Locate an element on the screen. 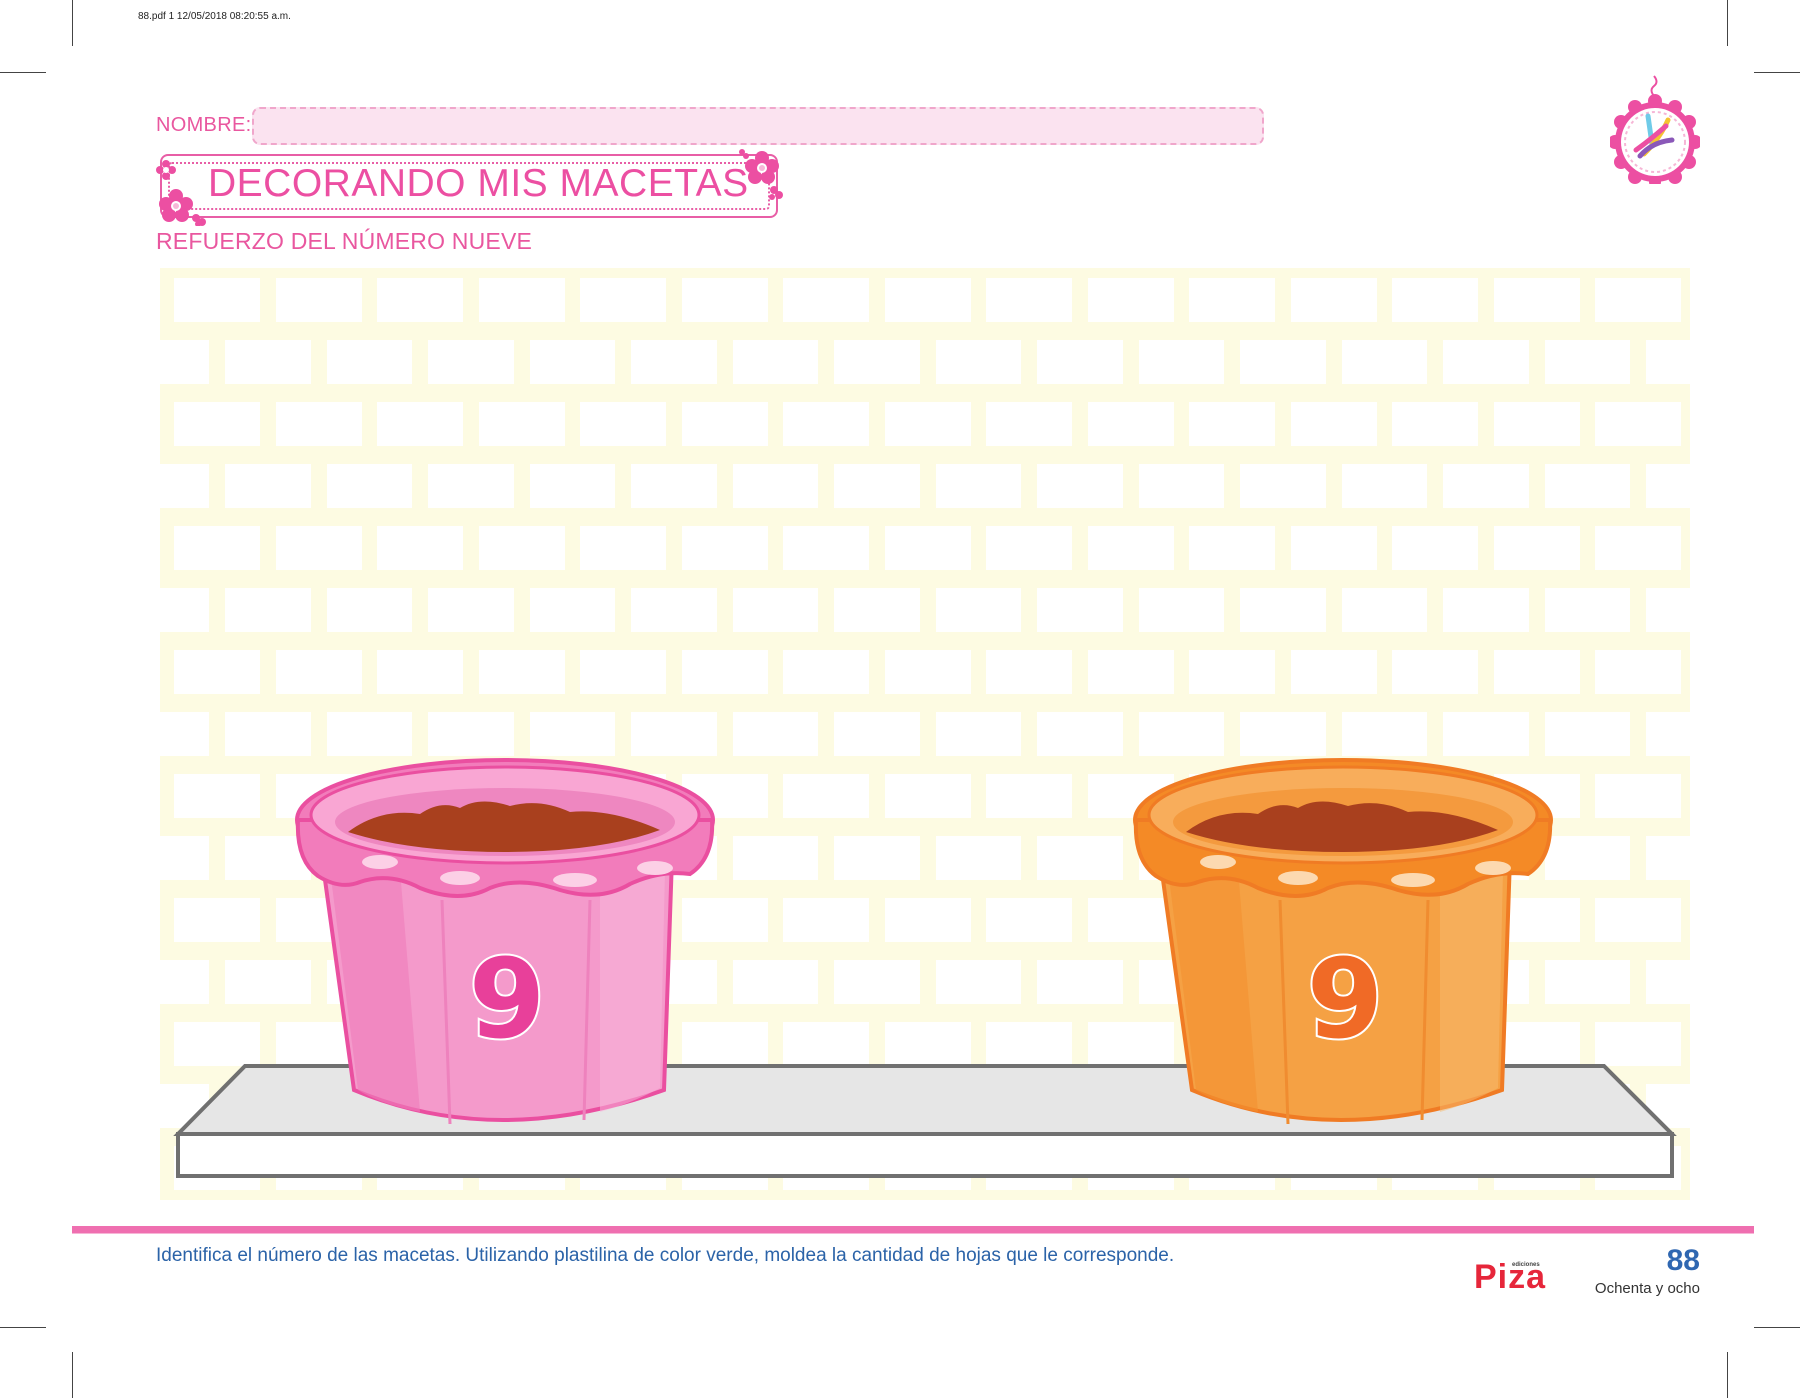 The height and width of the screenshot is (1398, 1800). page-number: 88 is located at coordinates (1683, 1260).